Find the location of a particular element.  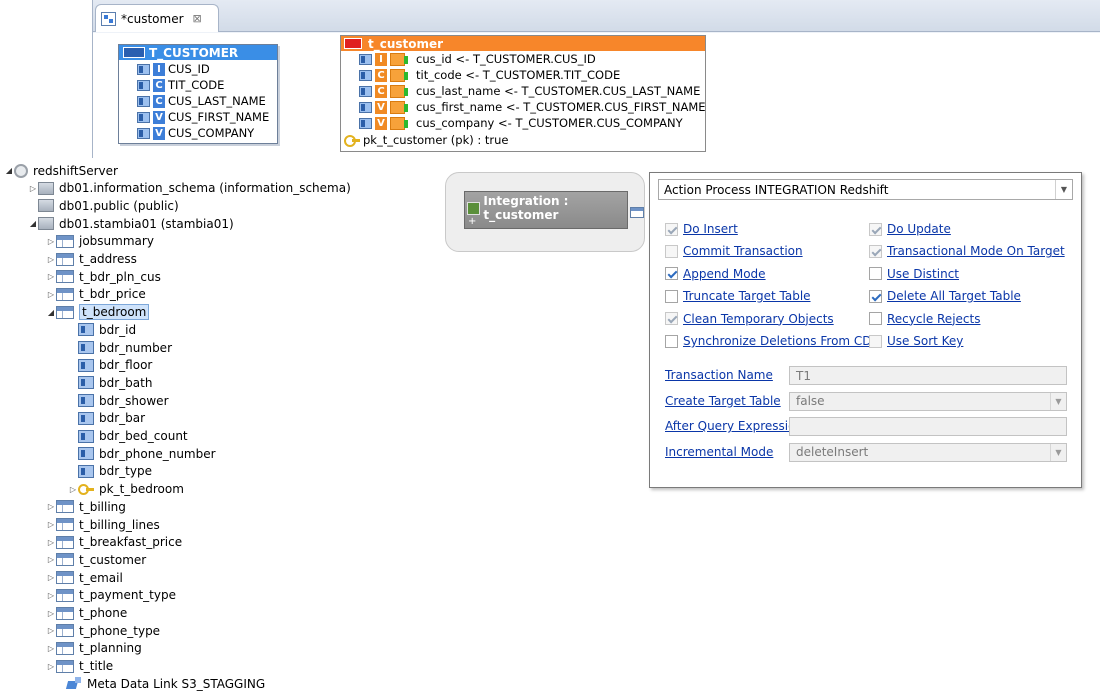

option-append-mode: Append Mode is located at coordinates (715, 274).